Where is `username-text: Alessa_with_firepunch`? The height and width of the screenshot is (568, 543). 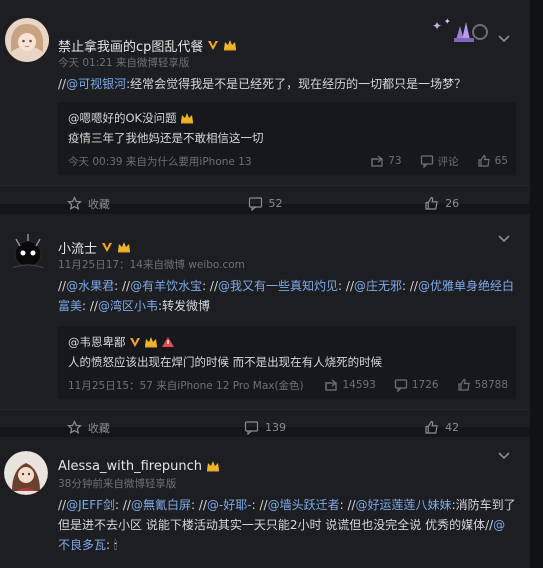
username-text: Alessa_with_firepunch is located at coordinates (130, 466).